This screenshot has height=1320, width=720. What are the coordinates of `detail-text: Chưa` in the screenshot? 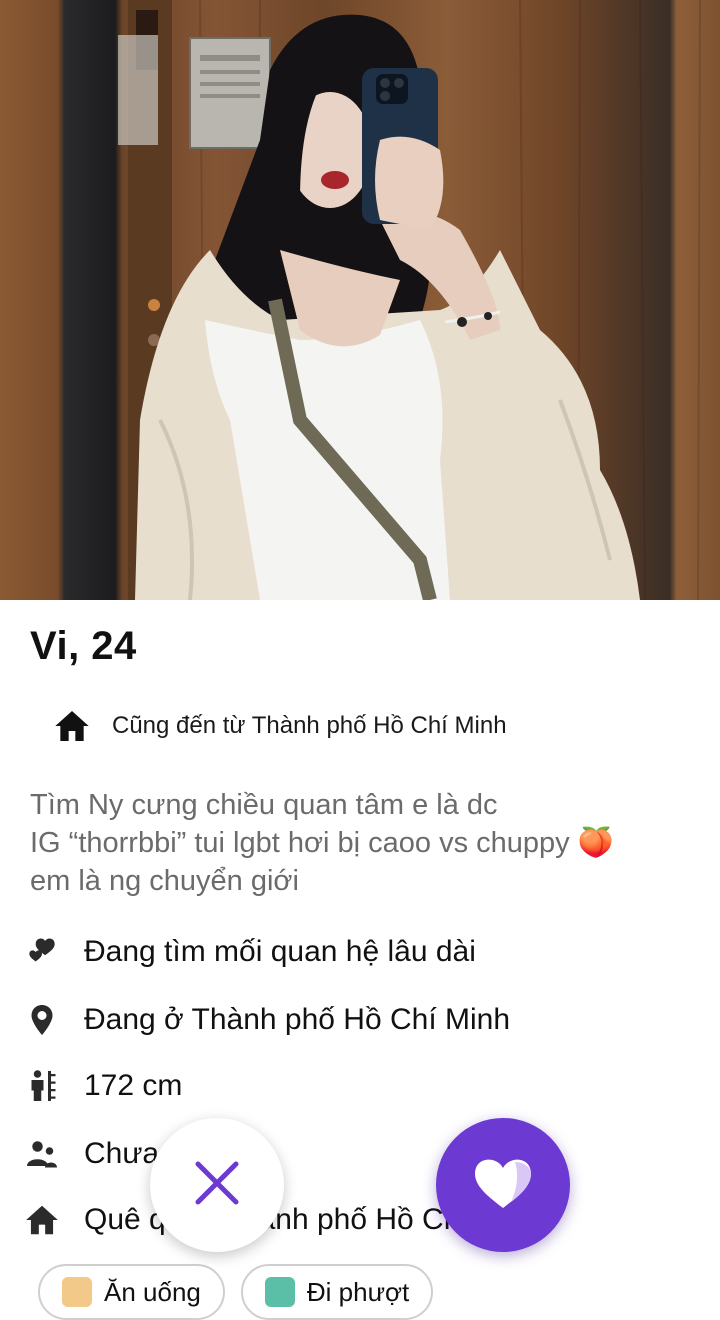 It's located at (122, 1153).